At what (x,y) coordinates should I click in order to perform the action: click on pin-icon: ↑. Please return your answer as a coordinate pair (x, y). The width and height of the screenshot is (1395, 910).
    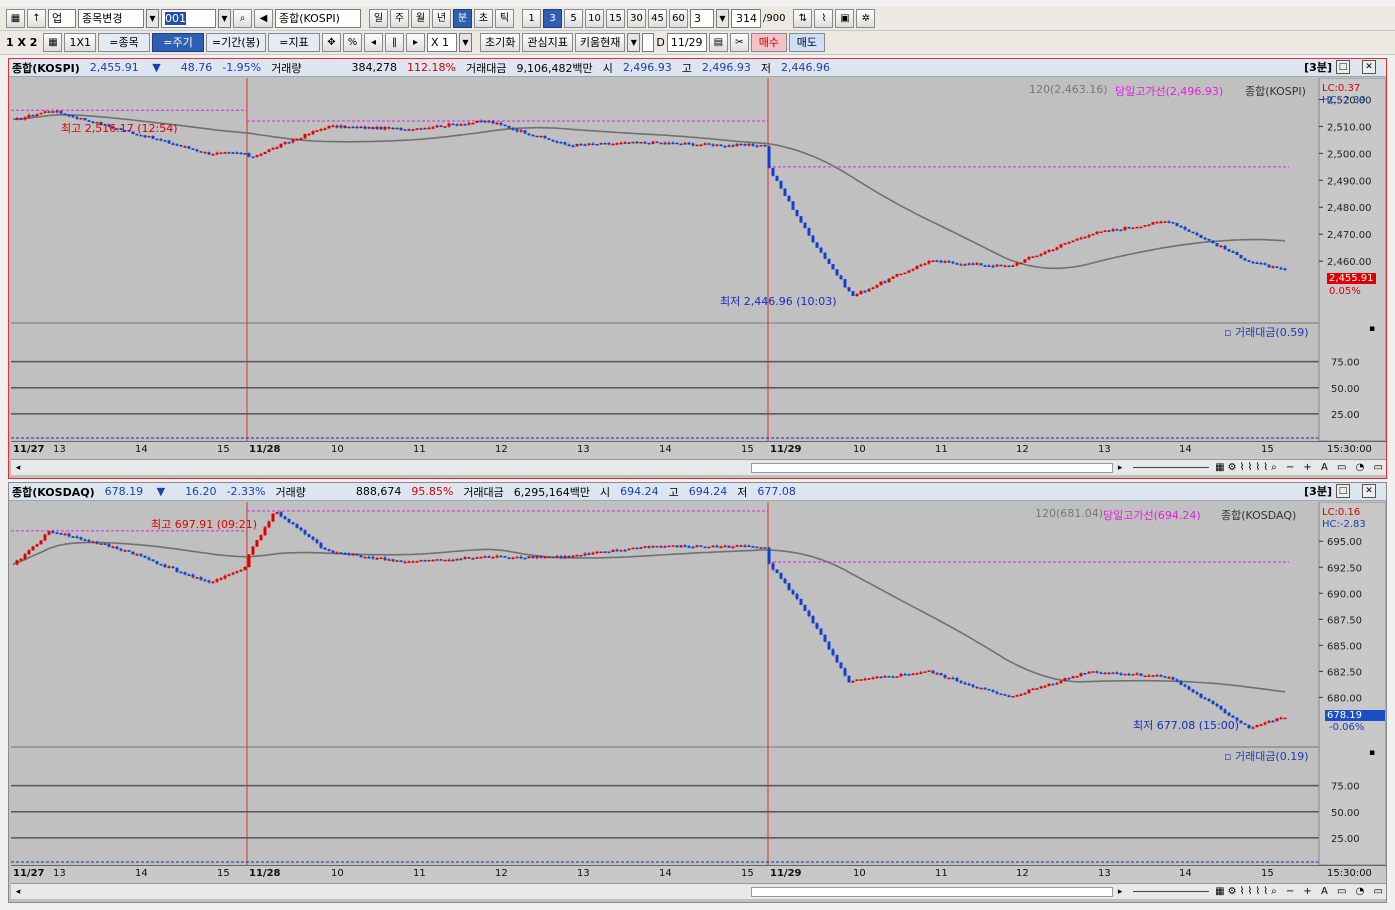
    Looking at the image, I should click on (36, 18).